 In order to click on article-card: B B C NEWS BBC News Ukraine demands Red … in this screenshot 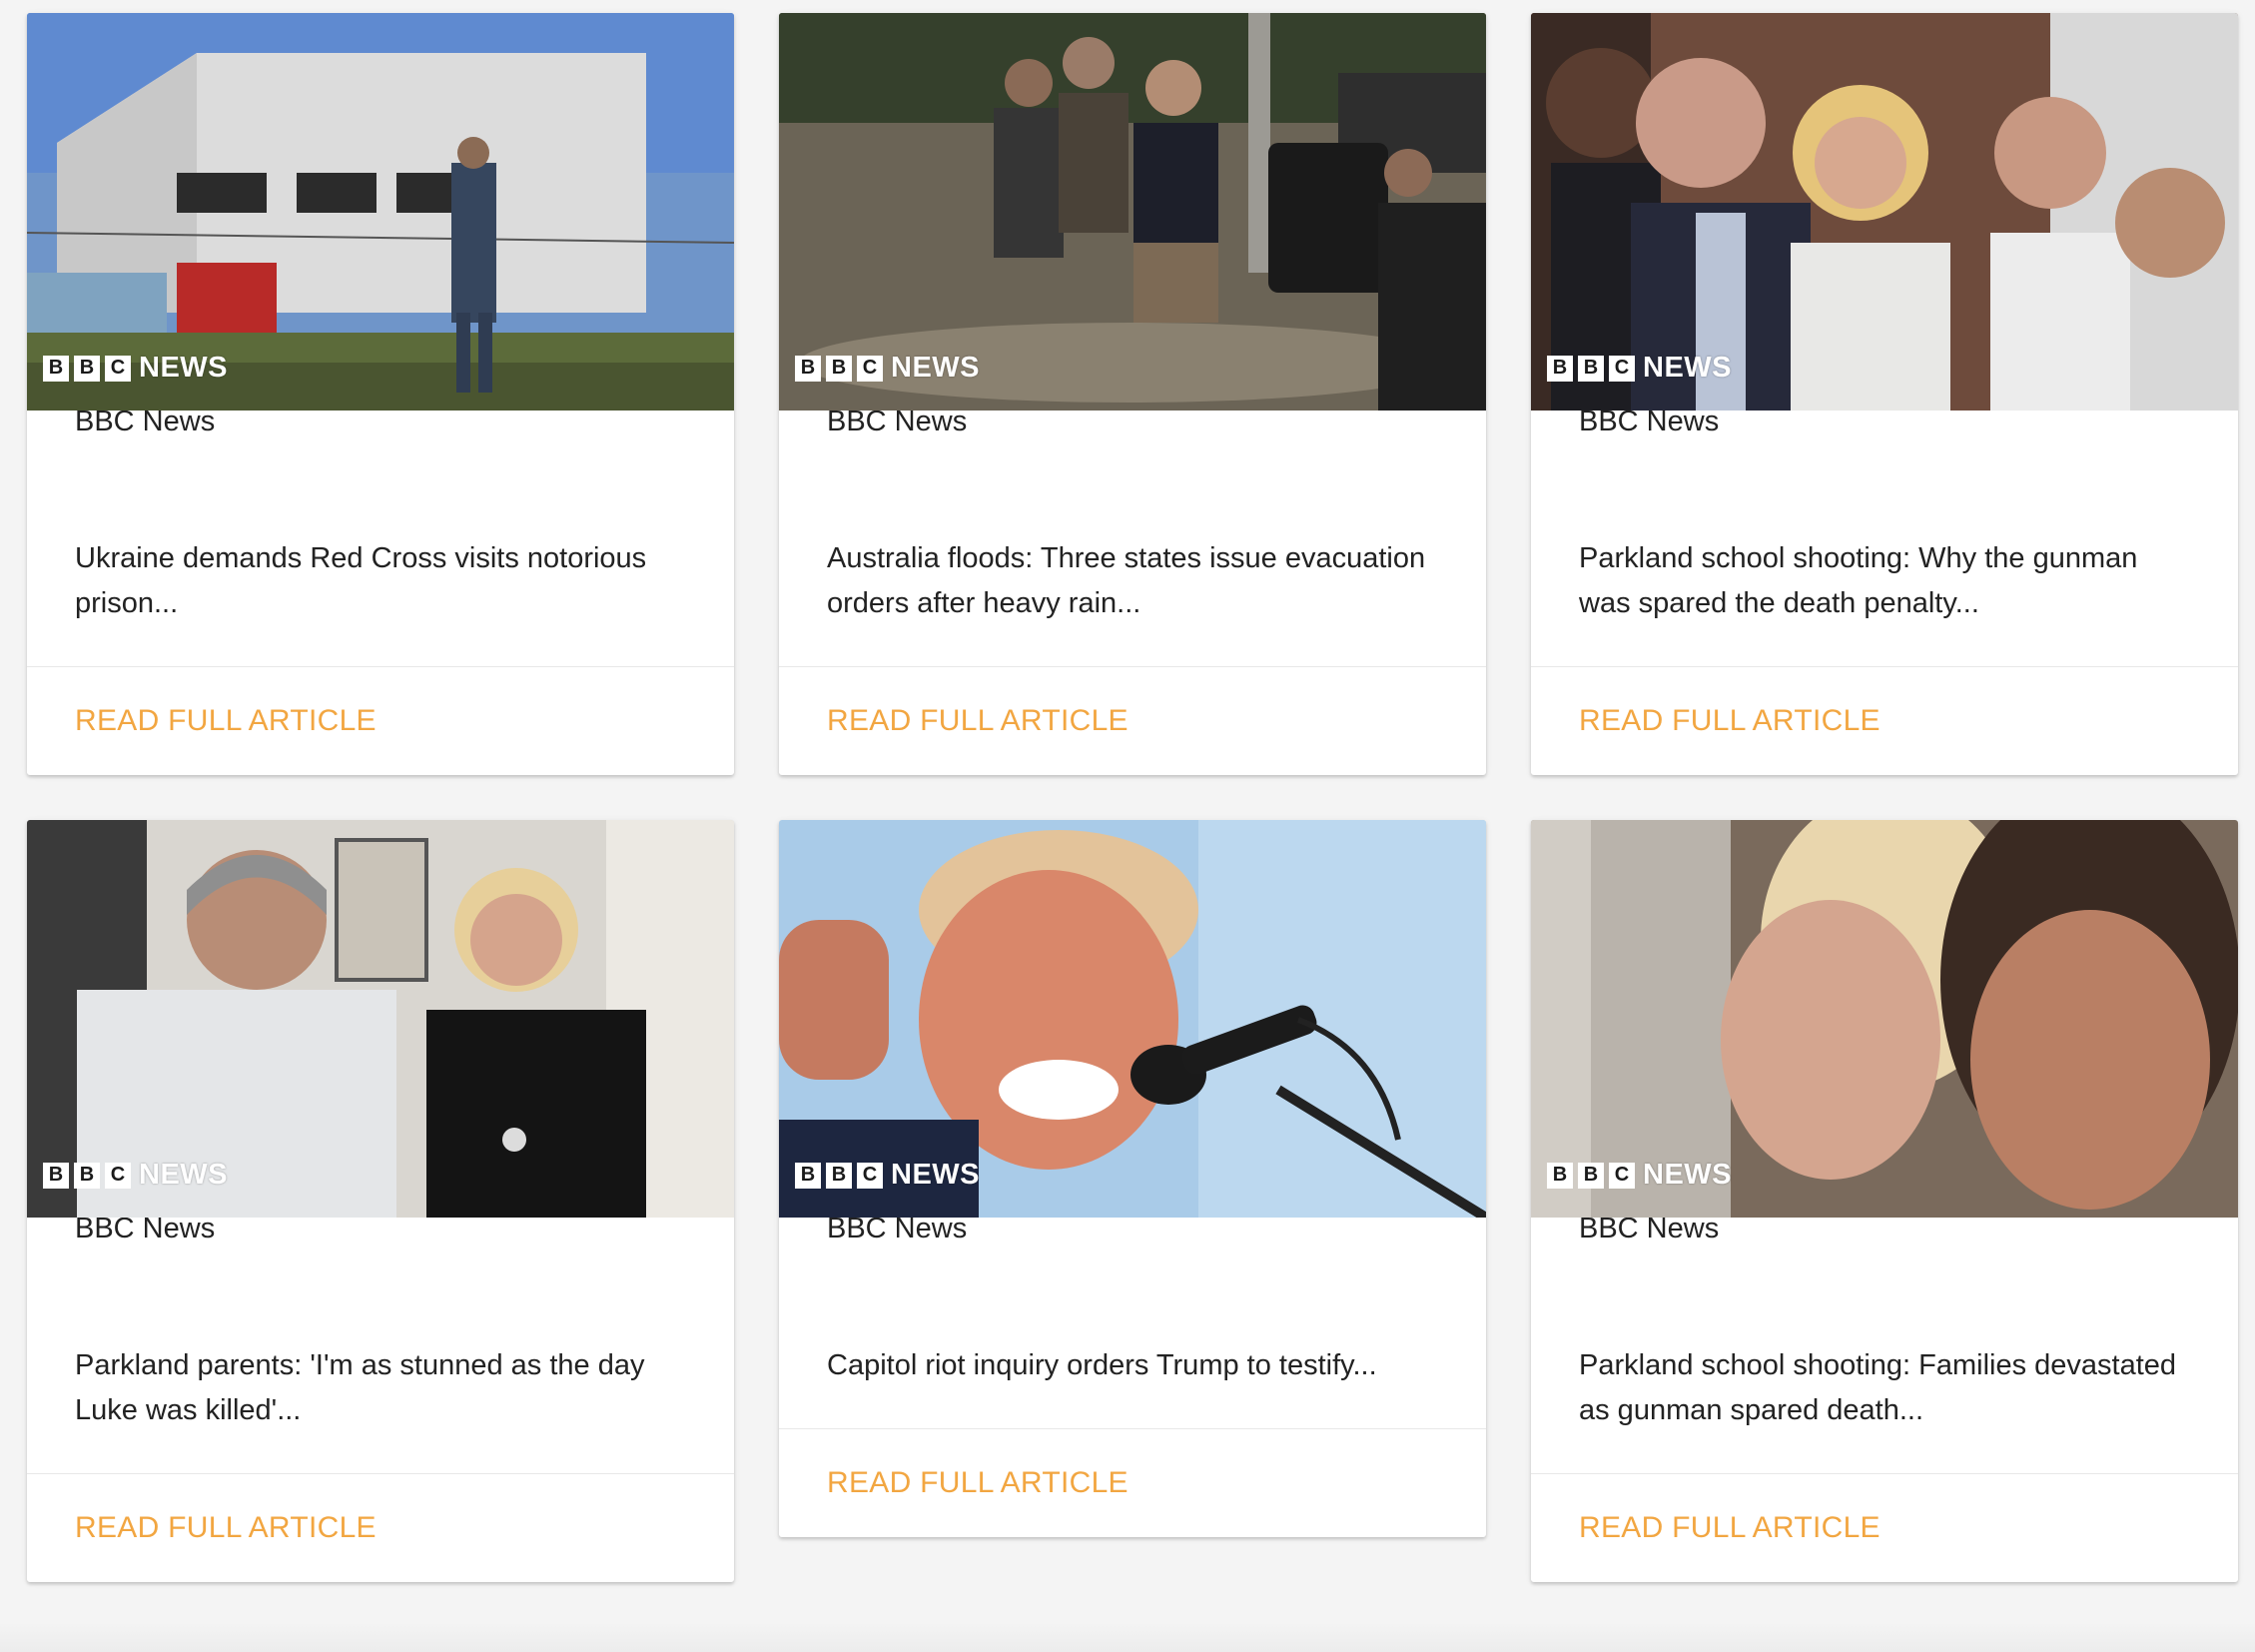, I will do `click(380, 394)`.